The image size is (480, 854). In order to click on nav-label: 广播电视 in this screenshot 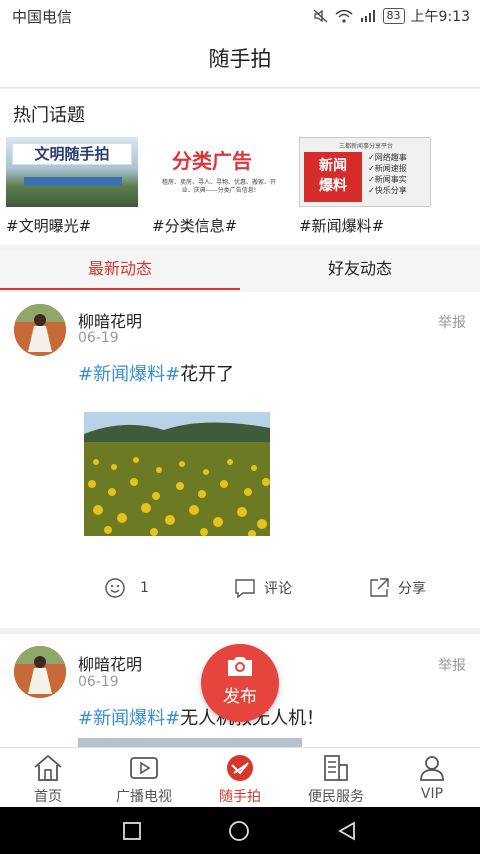, I will do `click(144, 797)`.